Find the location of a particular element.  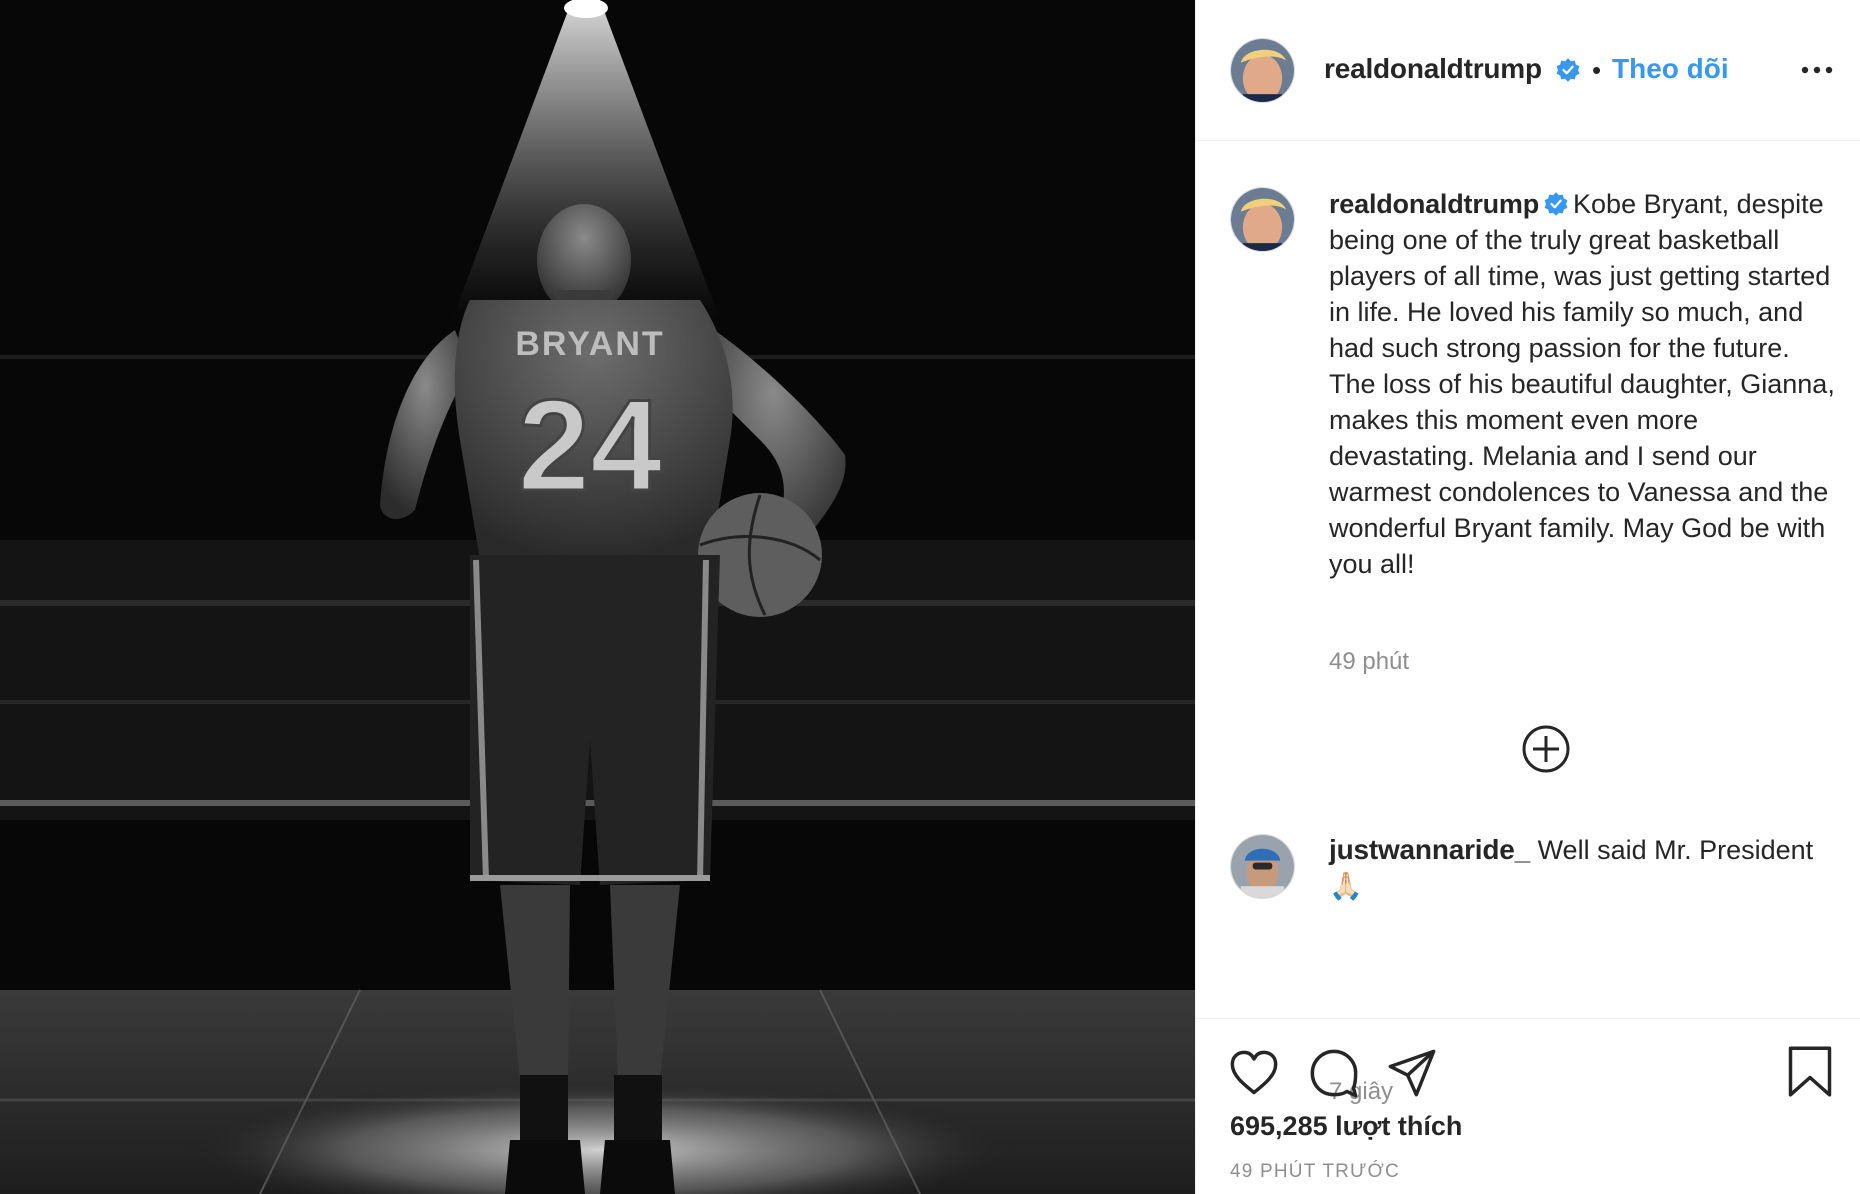

heart-icon is located at coordinates (1254, 1072).